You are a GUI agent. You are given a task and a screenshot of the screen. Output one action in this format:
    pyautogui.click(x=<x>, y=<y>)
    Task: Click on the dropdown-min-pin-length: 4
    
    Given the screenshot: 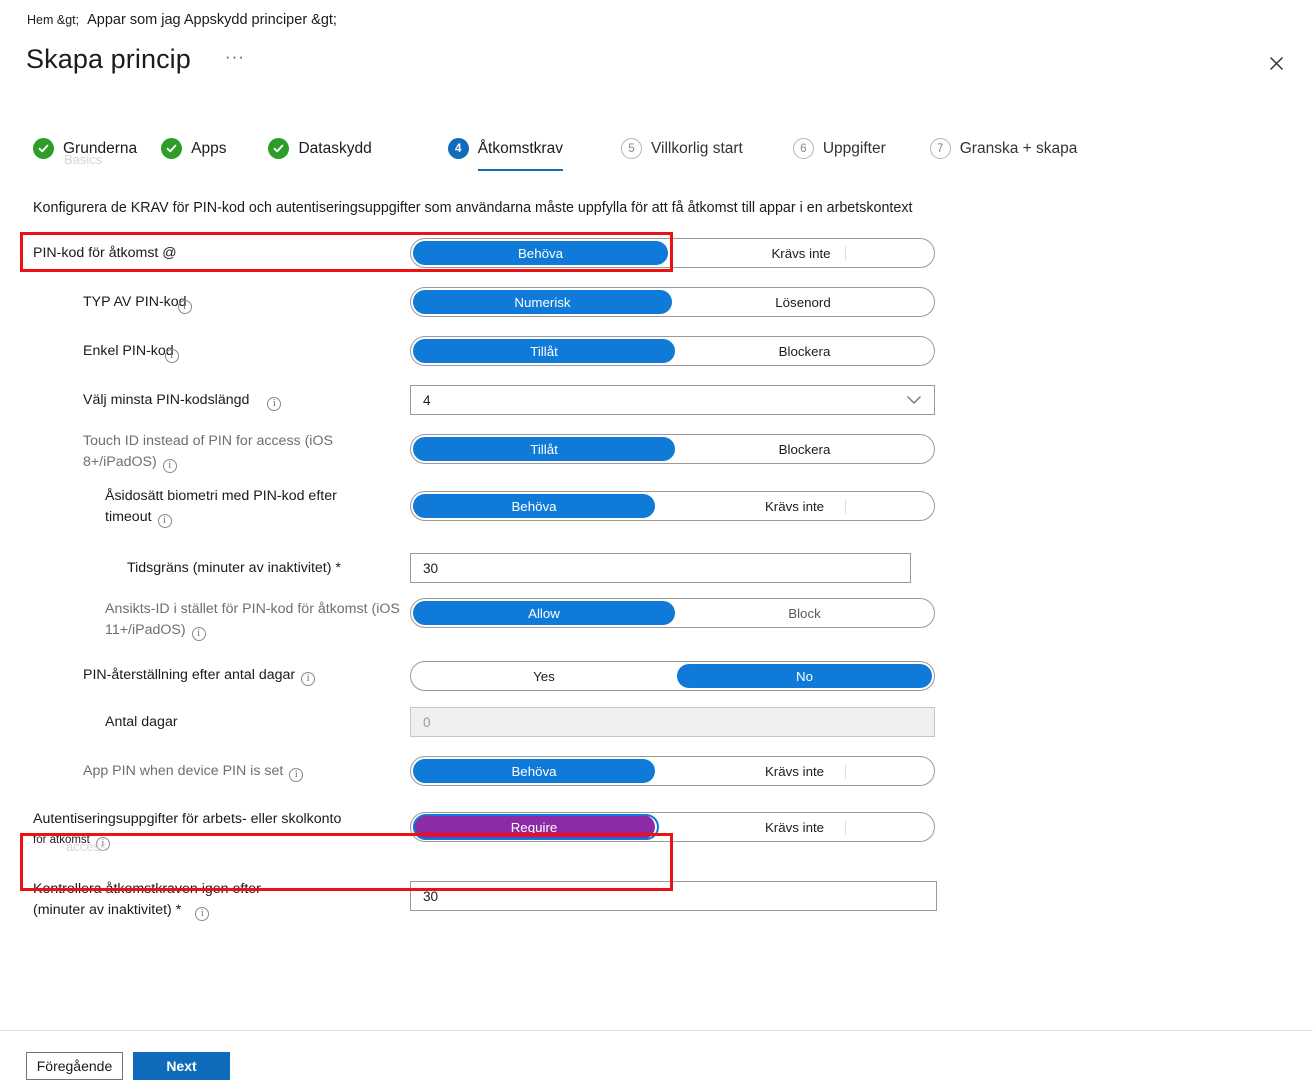 What is the action you would take?
    pyautogui.click(x=672, y=400)
    